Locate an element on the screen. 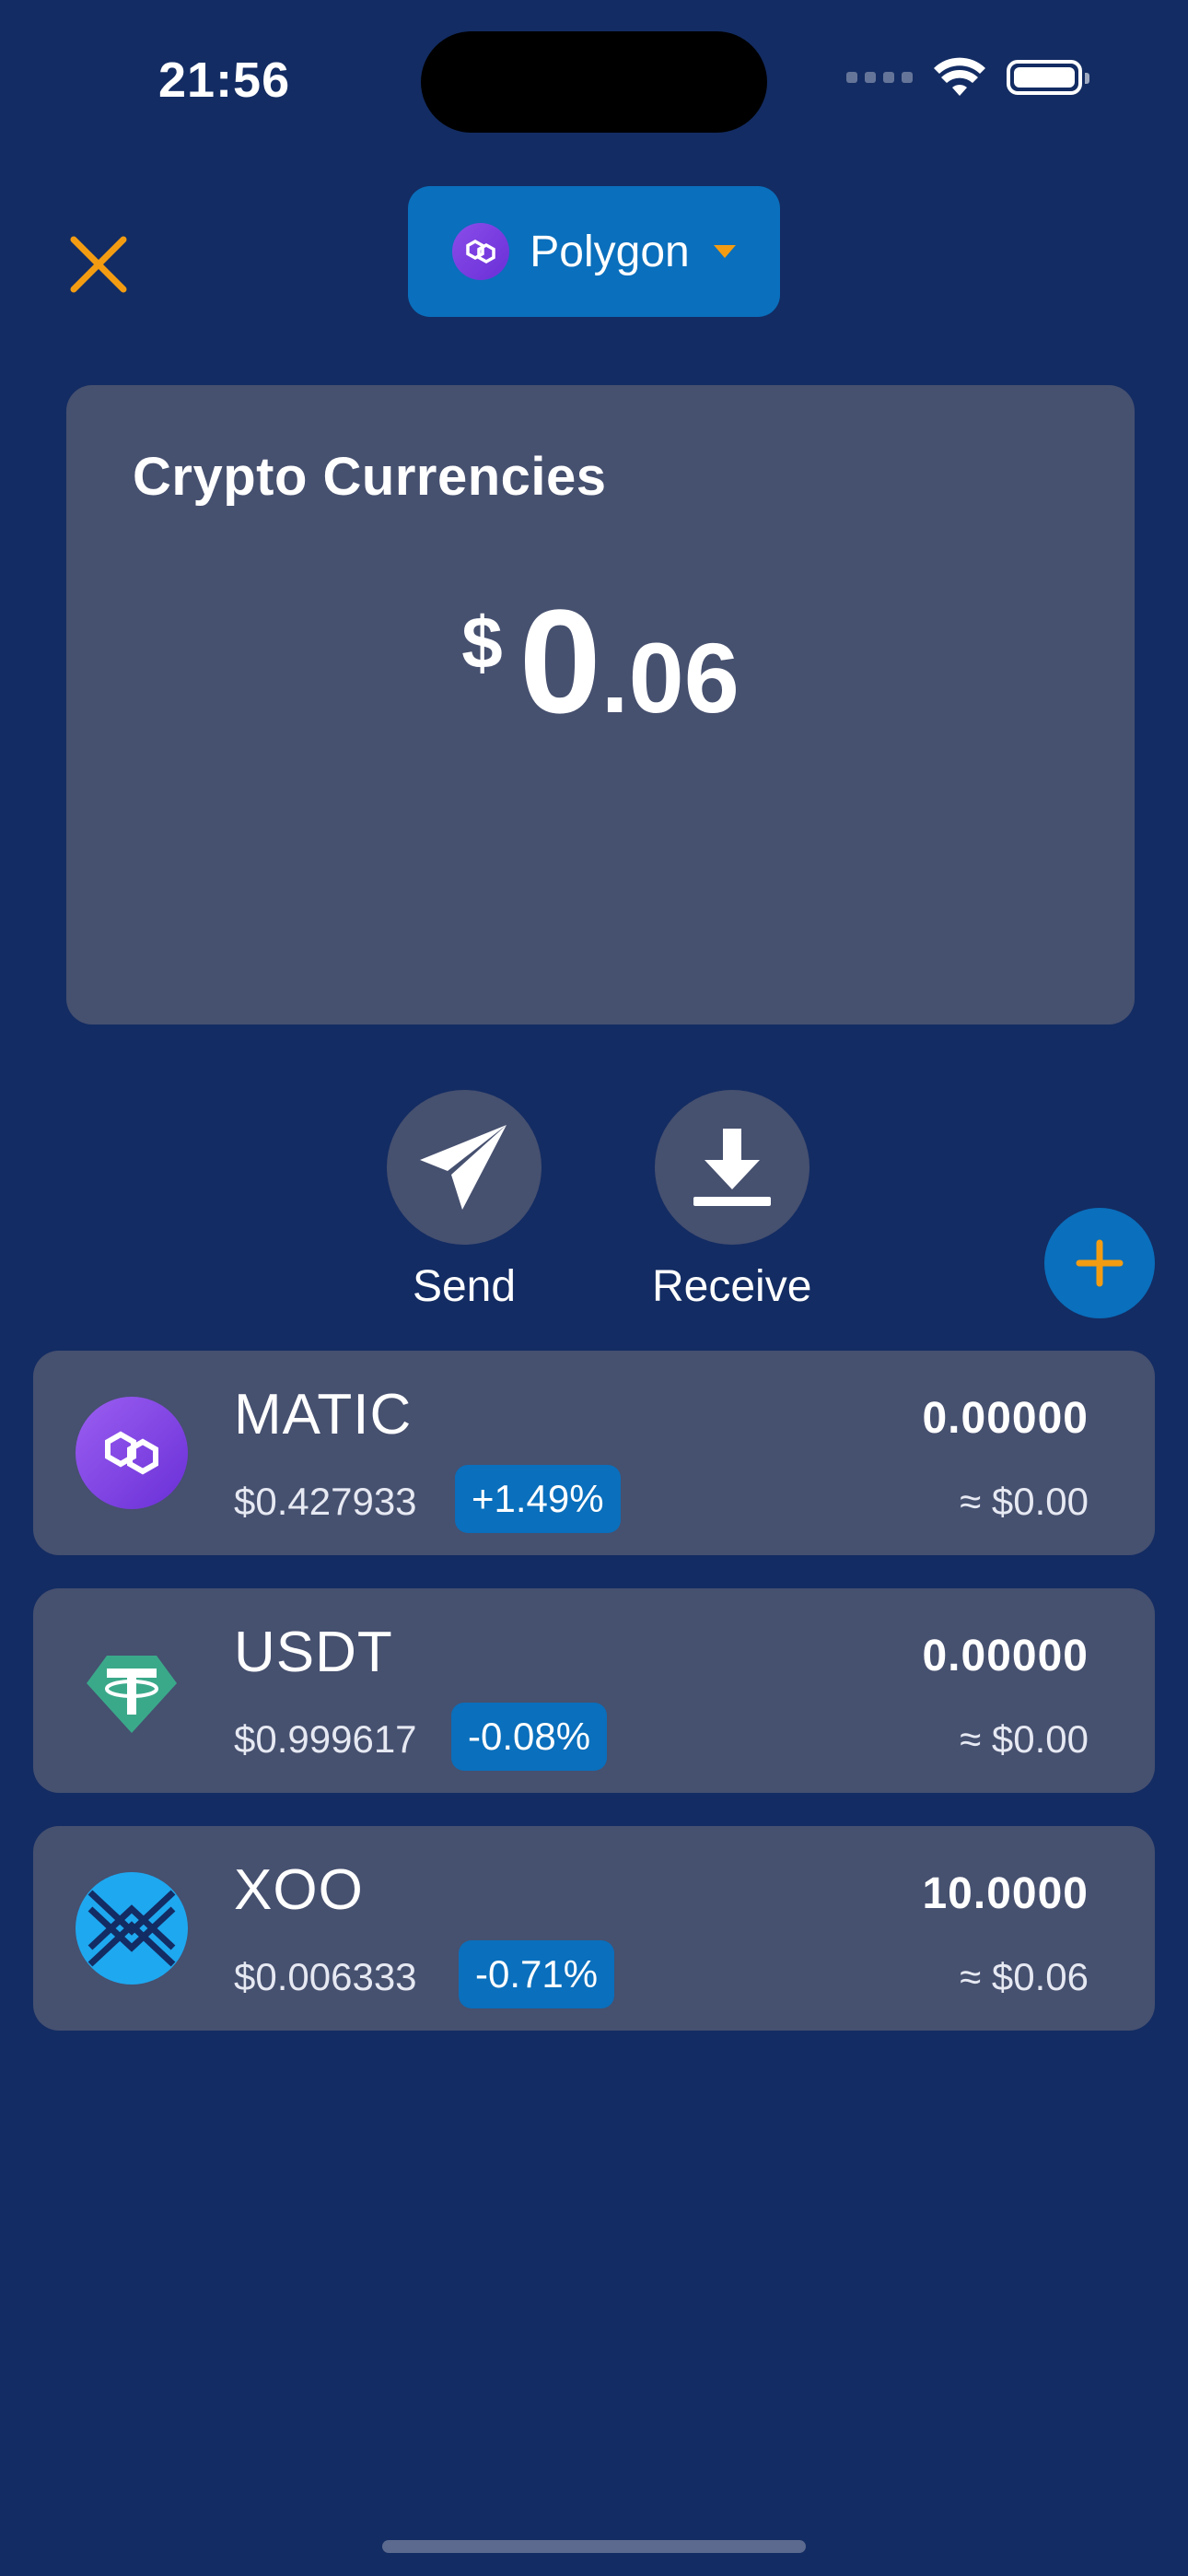  dynamic-island is located at coordinates (594, 82).